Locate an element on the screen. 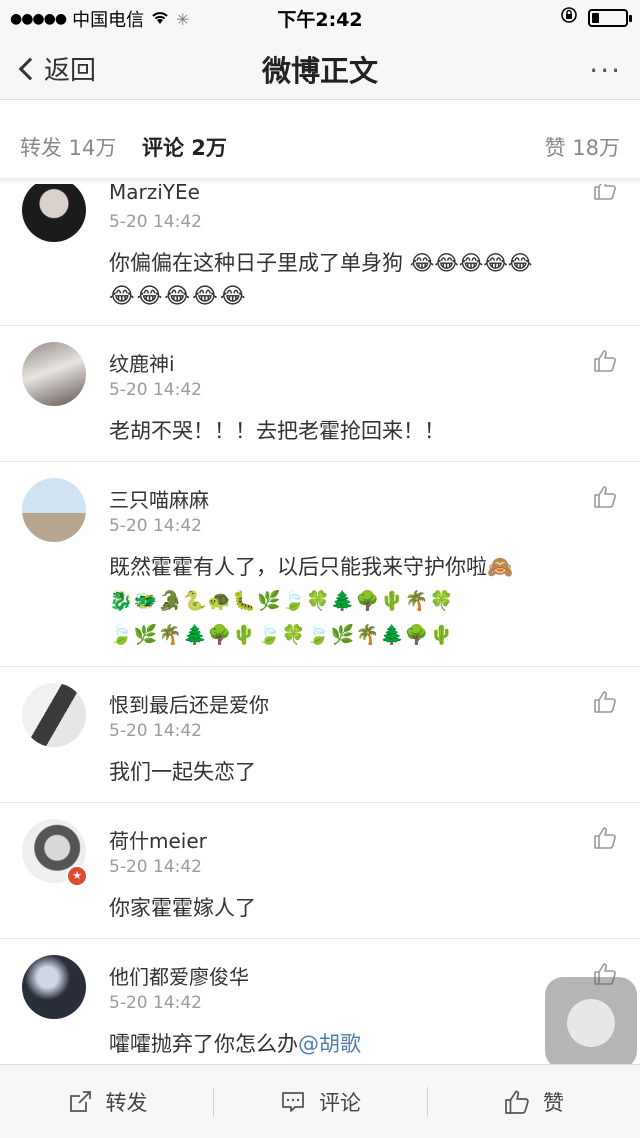  repost-icon is located at coordinates (80, 1101).